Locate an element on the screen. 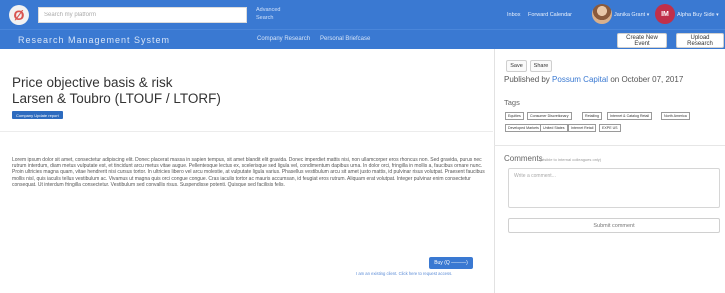 The height and width of the screenshot is (293, 725). share-button: Share is located at coordinates (541, 66).